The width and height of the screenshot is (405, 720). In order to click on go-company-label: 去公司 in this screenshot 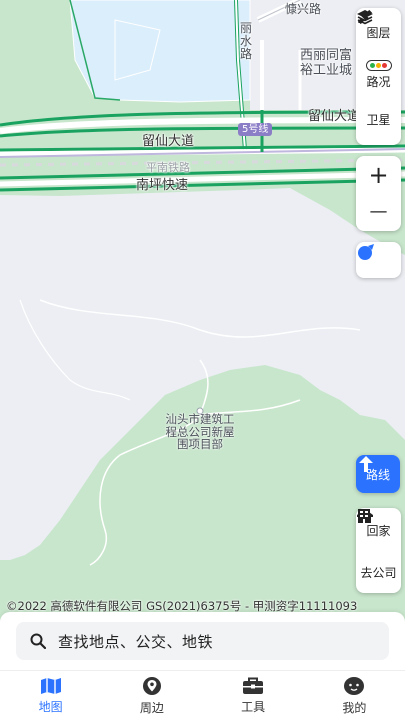, I will do `click(378, 572)`.